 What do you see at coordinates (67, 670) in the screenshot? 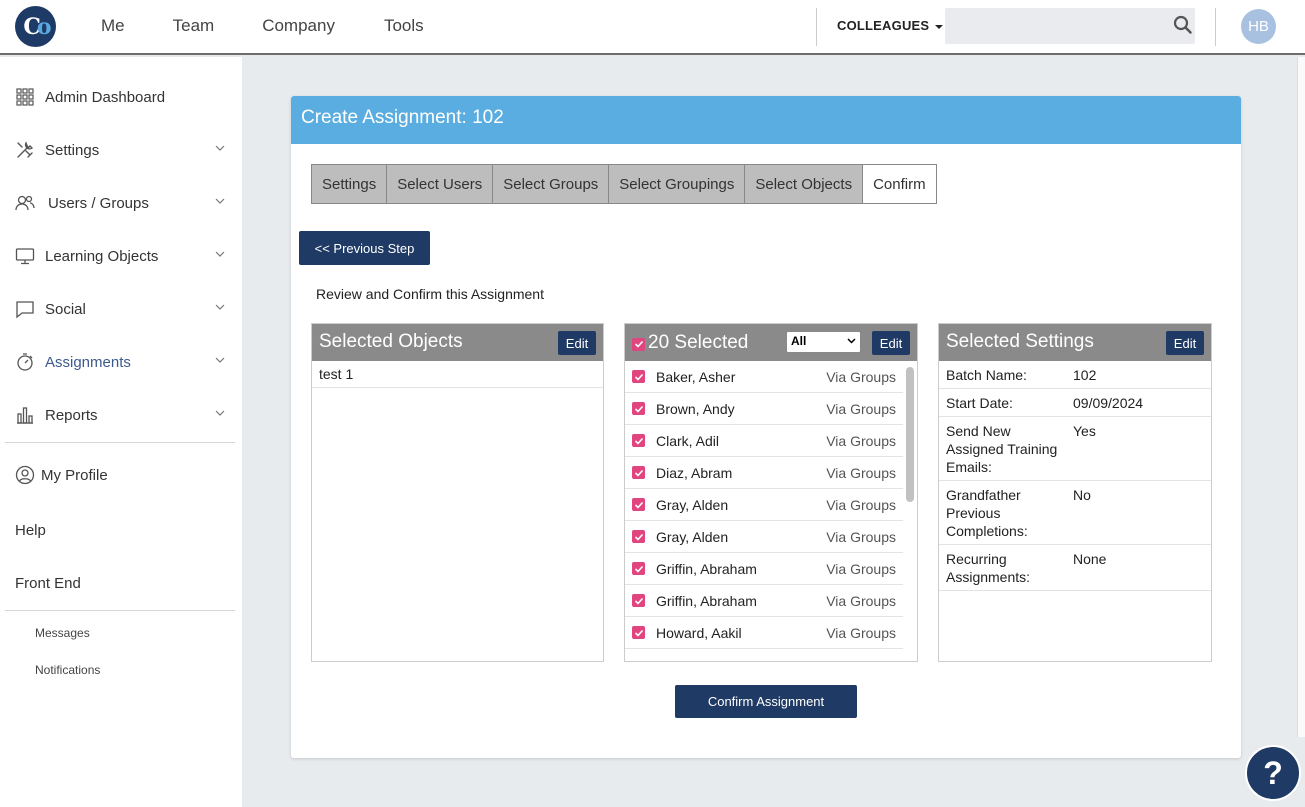
I see `sidebar-link-notifications: Notifications` at bounding box center [67, 670].